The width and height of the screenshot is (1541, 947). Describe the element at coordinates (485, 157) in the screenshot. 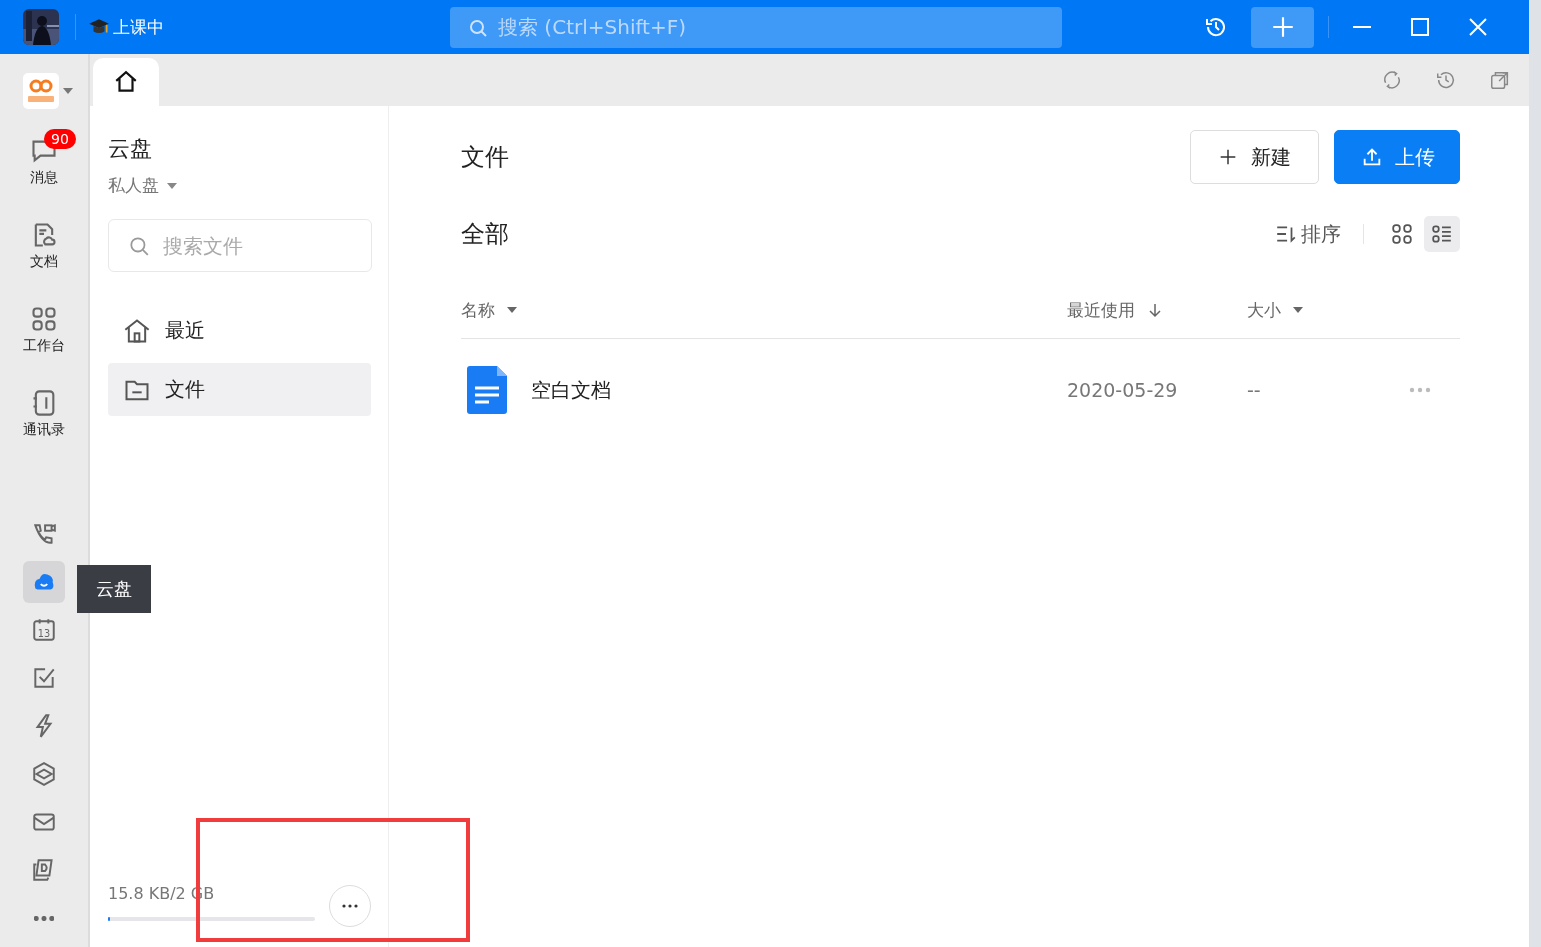

I see `page-title: 文件` at that location.